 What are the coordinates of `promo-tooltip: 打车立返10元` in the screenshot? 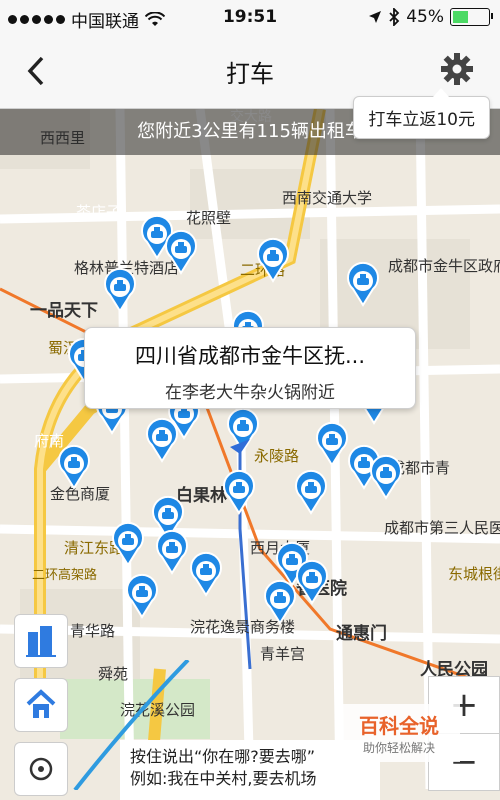 It's located at (421, 113).